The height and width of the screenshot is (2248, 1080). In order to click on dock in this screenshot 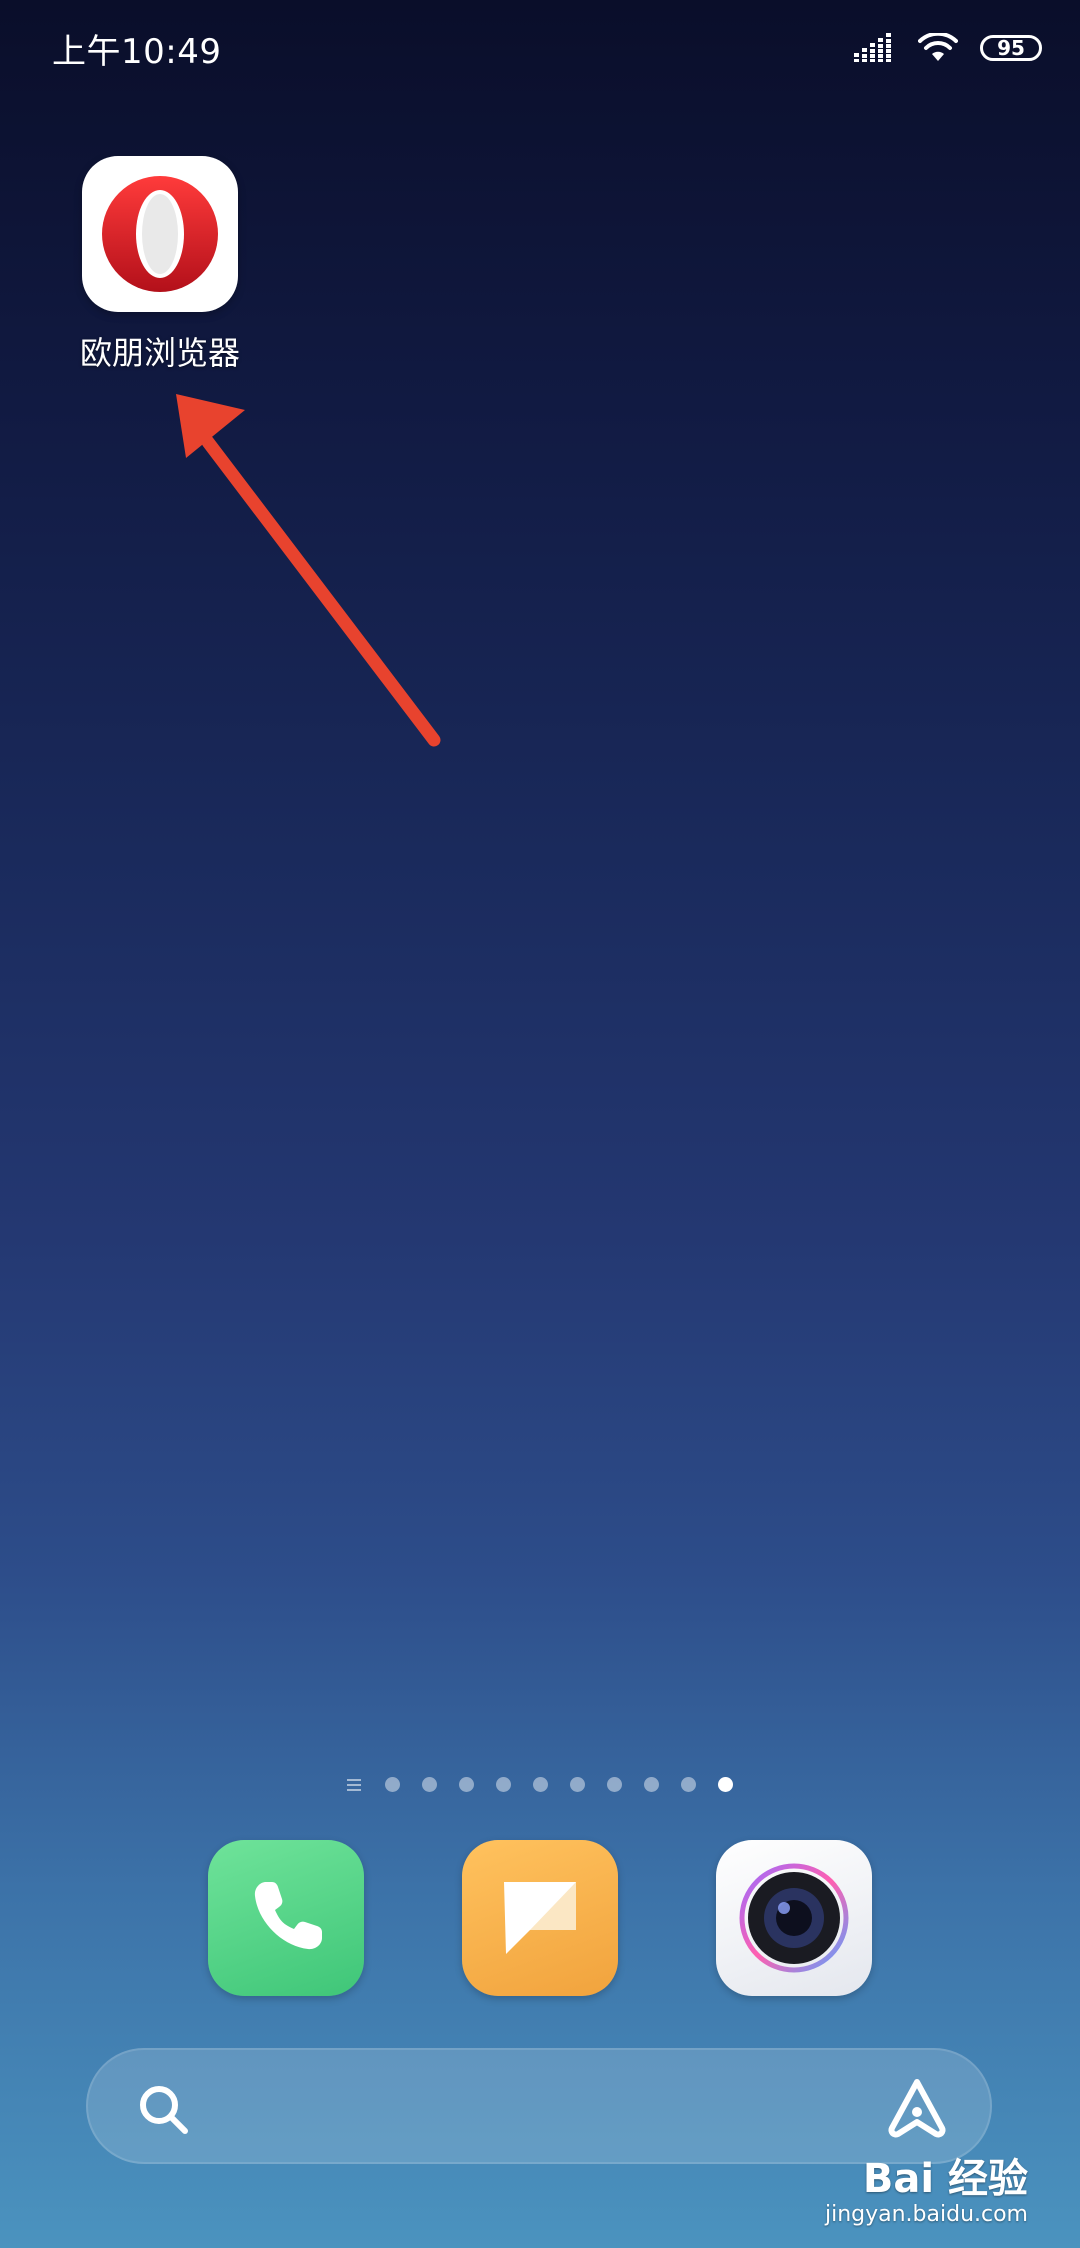, I will do `click(540, 1918)`.